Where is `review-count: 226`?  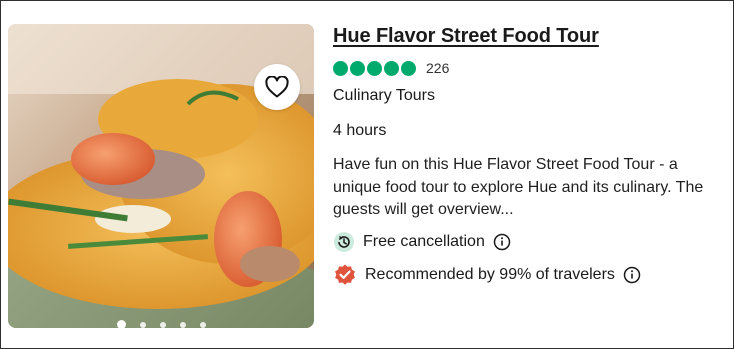
review-count: 226 is located at coordinates (437, 68).